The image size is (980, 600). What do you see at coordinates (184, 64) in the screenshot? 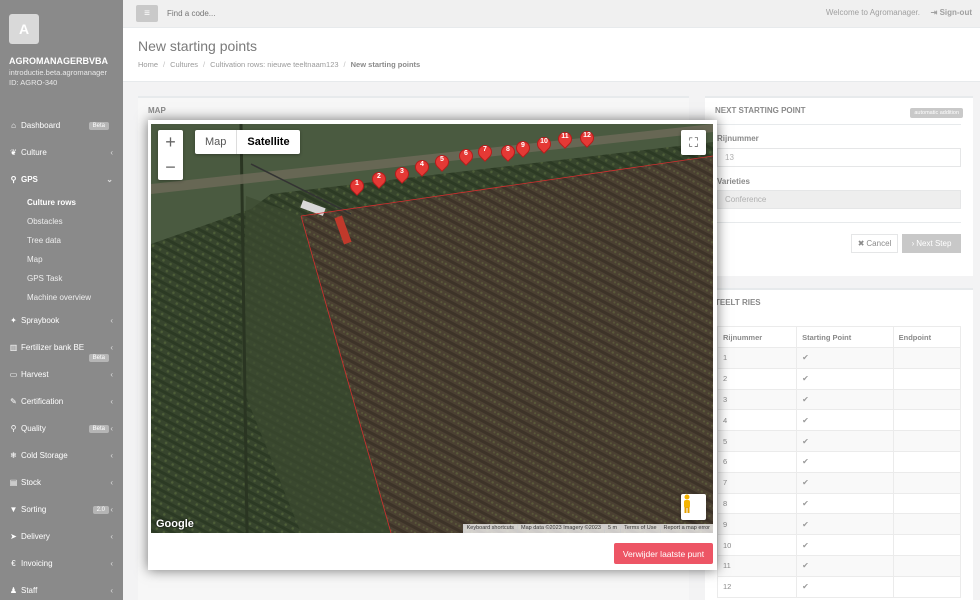
I see `breadcrumb-cultures: Cultures` at bounding box center [184, 64].